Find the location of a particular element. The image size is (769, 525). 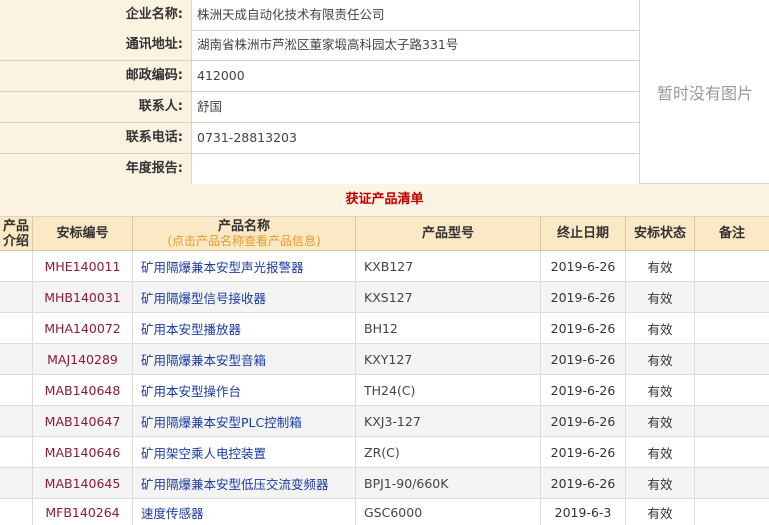

code-cell: MAB140647 is located at coordinates (83, 421).